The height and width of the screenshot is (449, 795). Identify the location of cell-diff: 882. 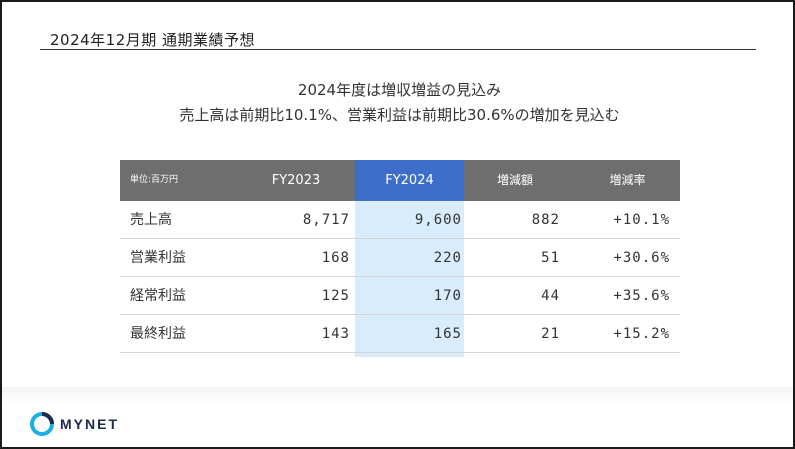
(545, 220).